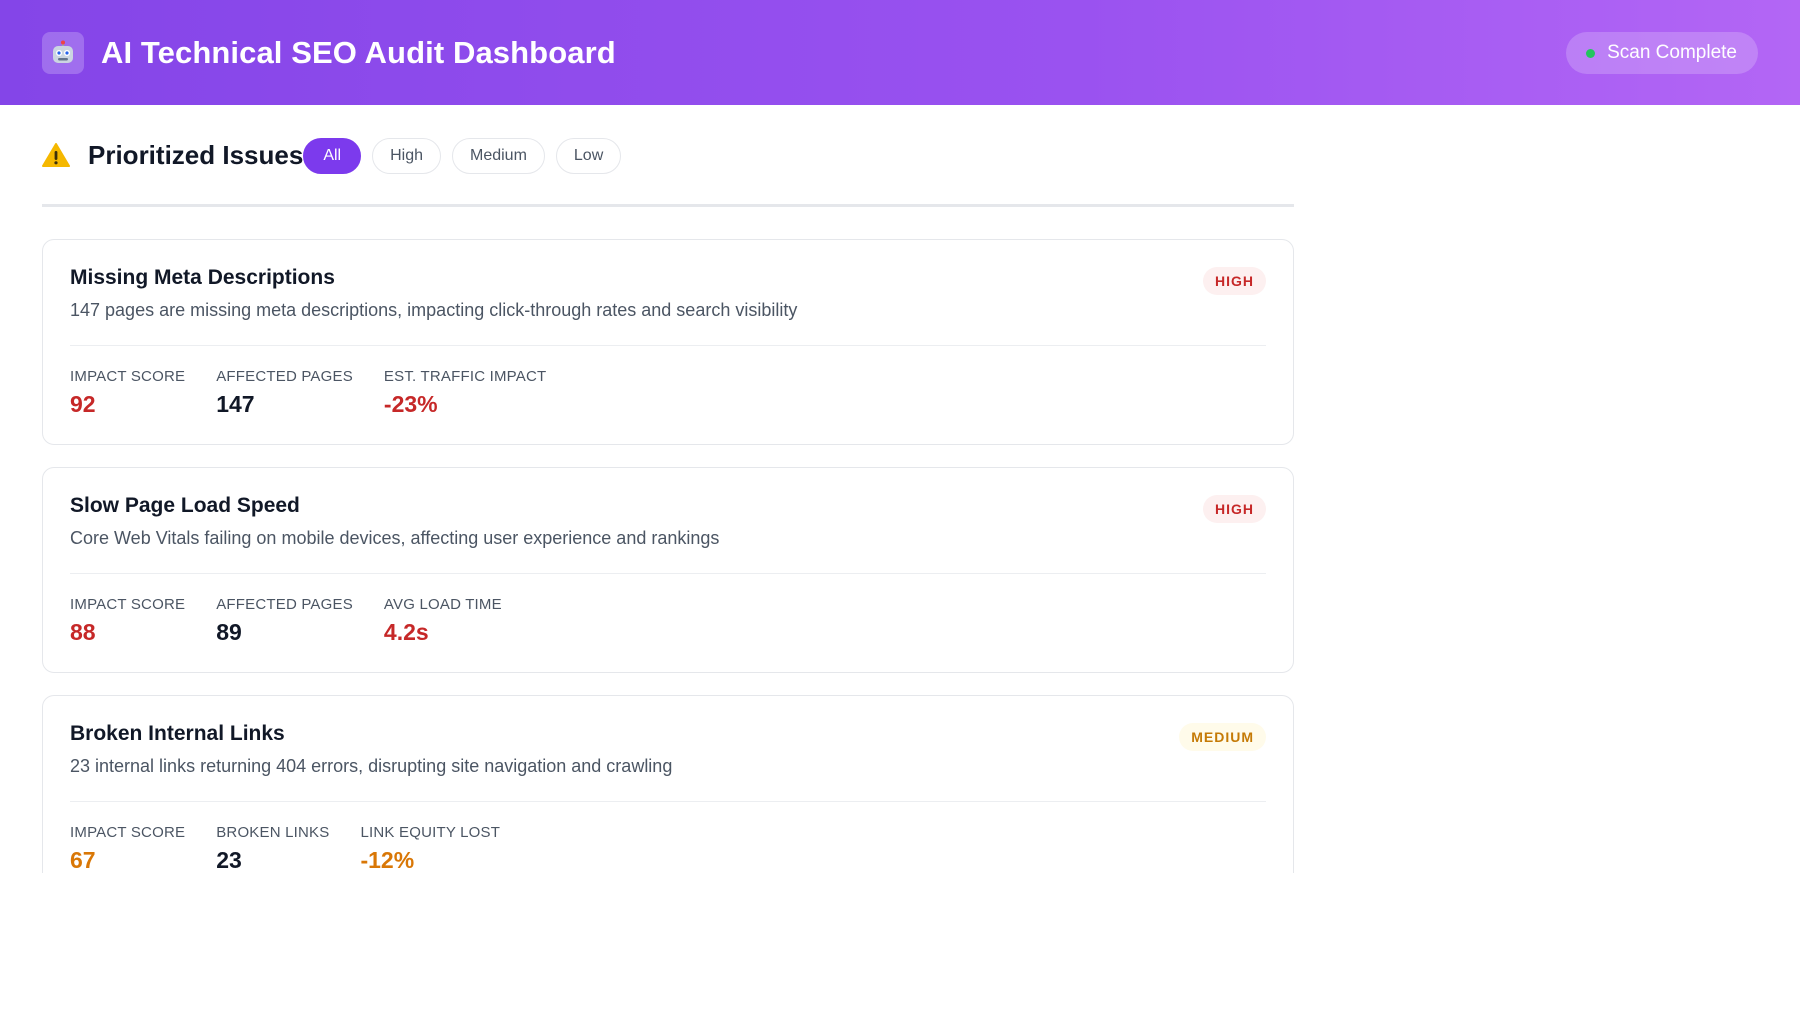  What do you see at coordinates (1672, 52) in the screenshot?
I see `scan-status-label: Scan Complete` at bounding box center [1672, 52].